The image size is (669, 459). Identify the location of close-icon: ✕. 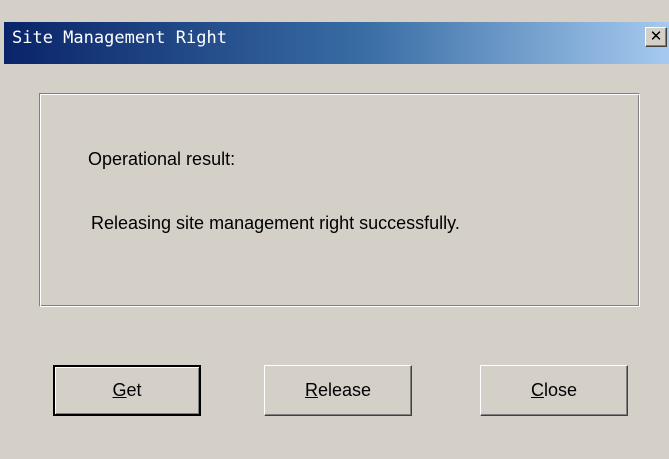
(656, 36).